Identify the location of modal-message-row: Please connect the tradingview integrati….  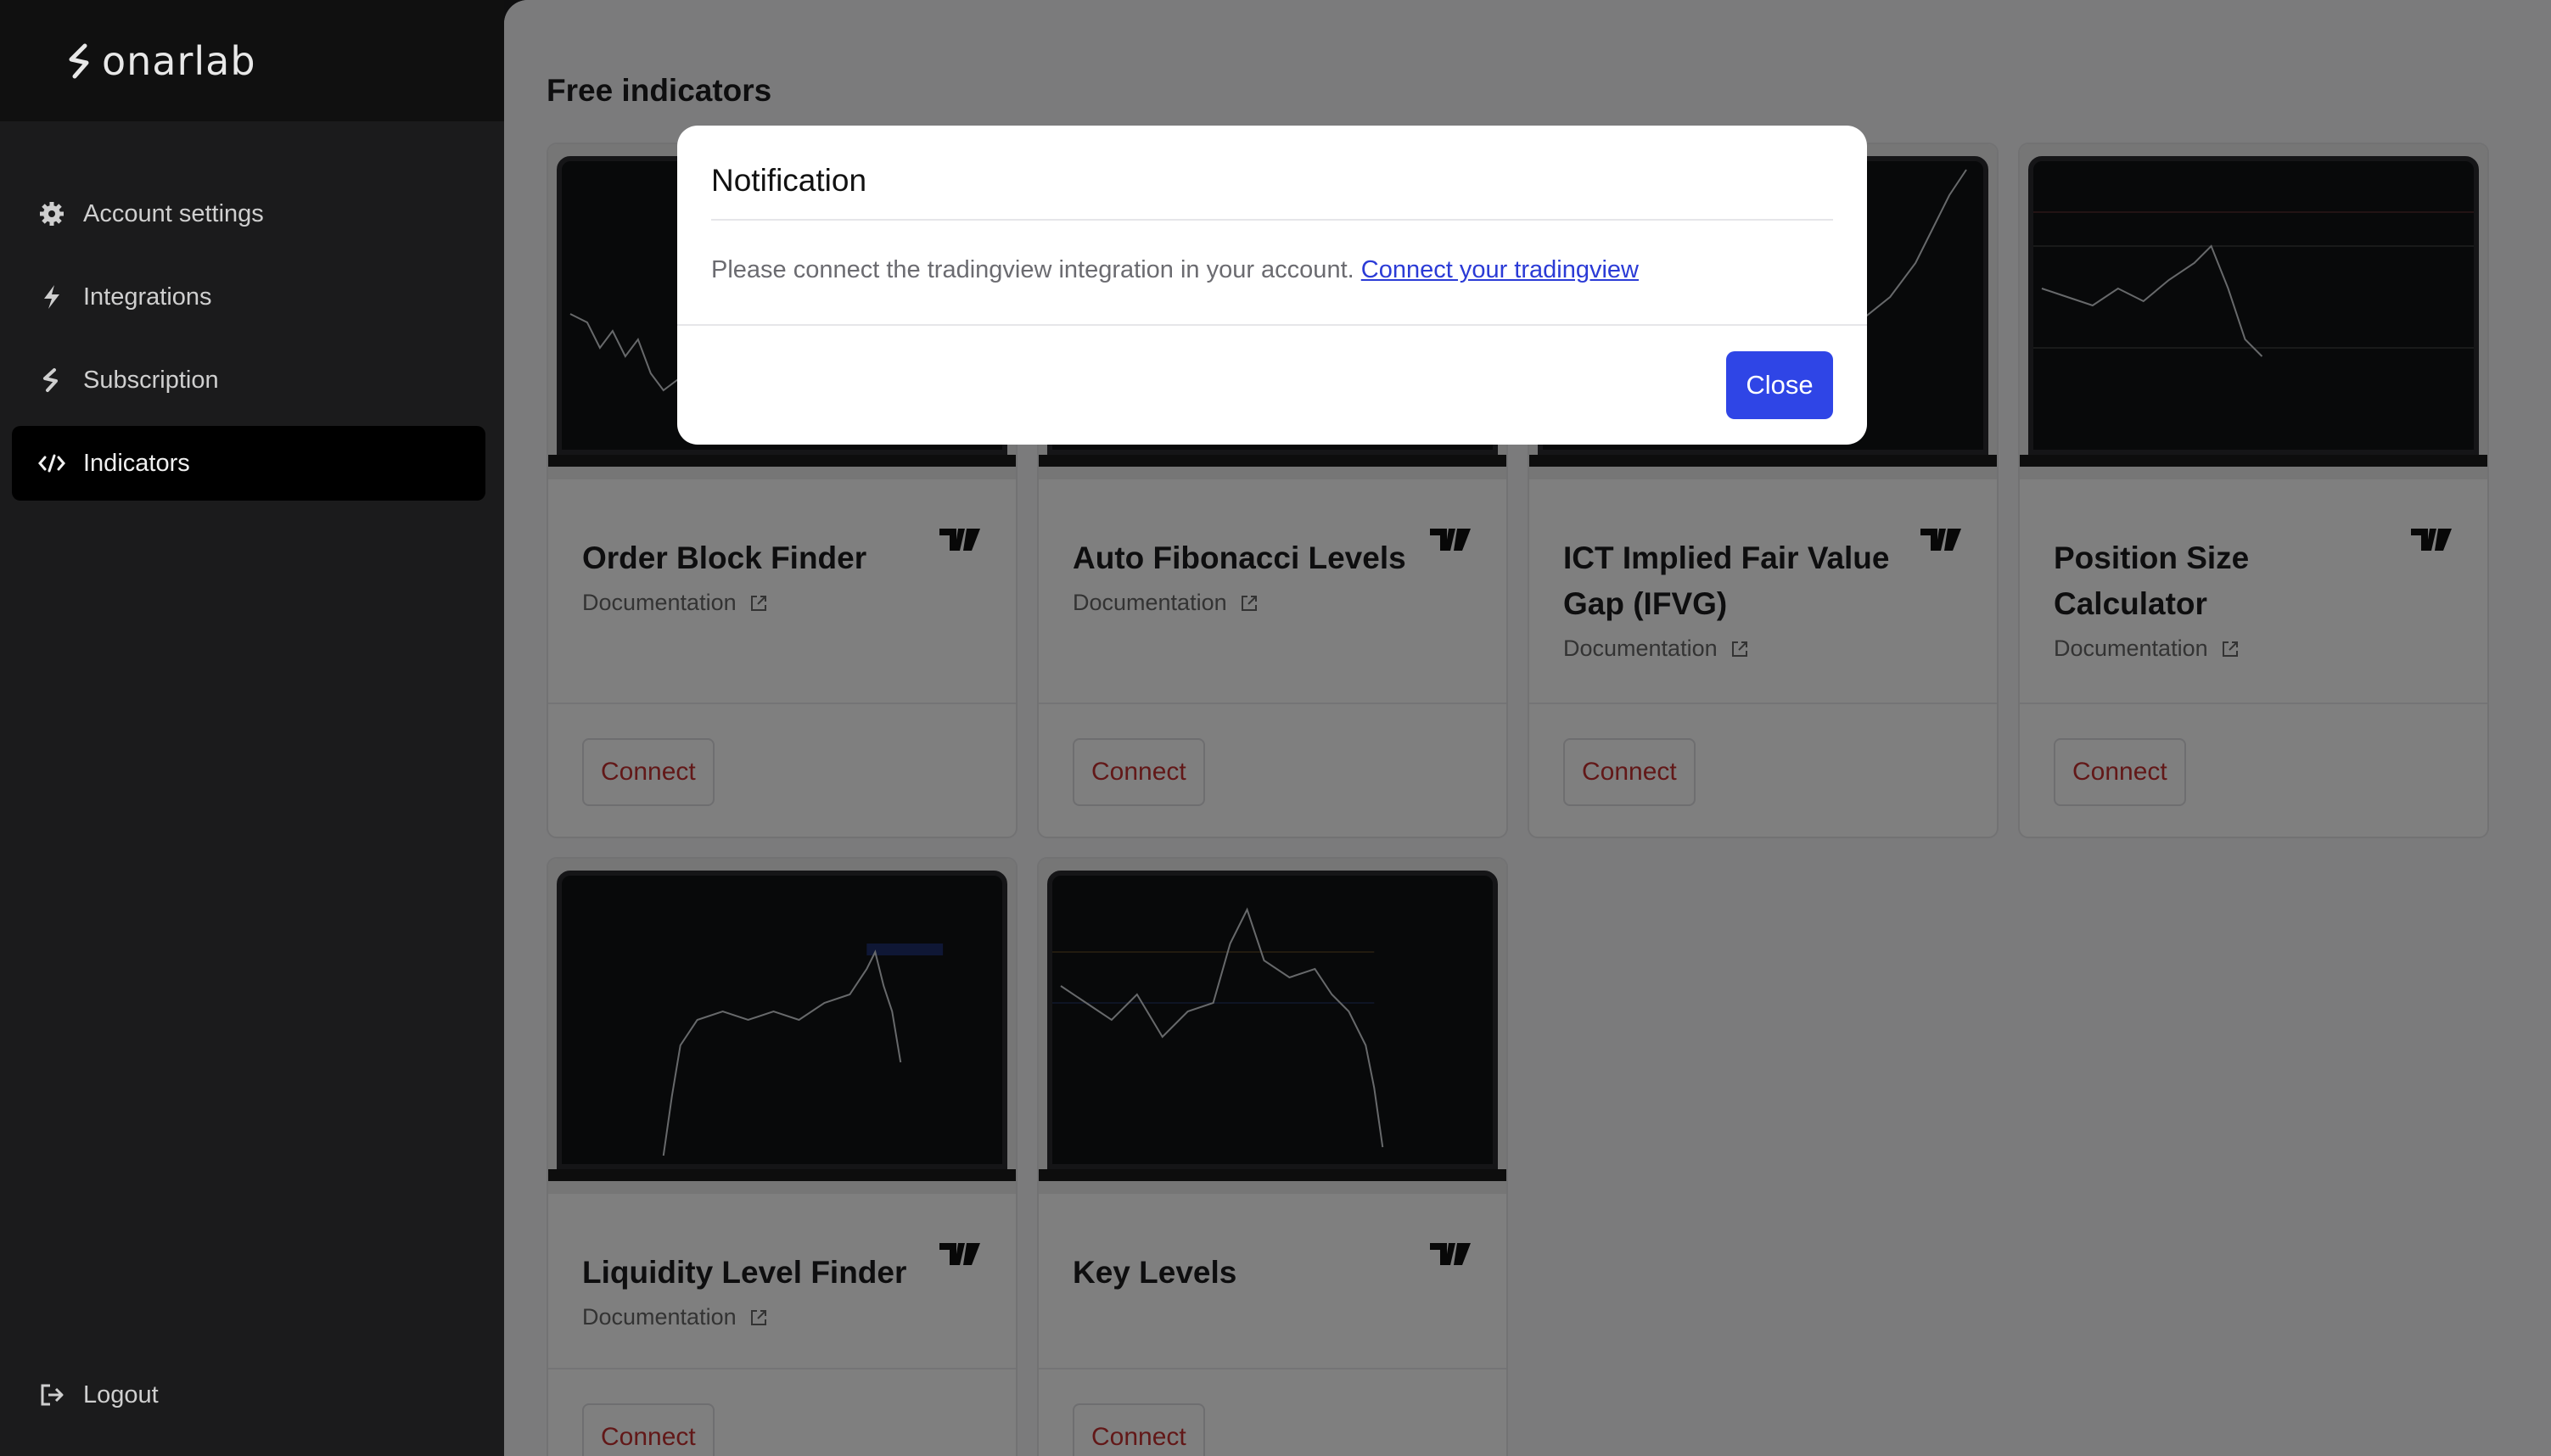
(1175, 270).